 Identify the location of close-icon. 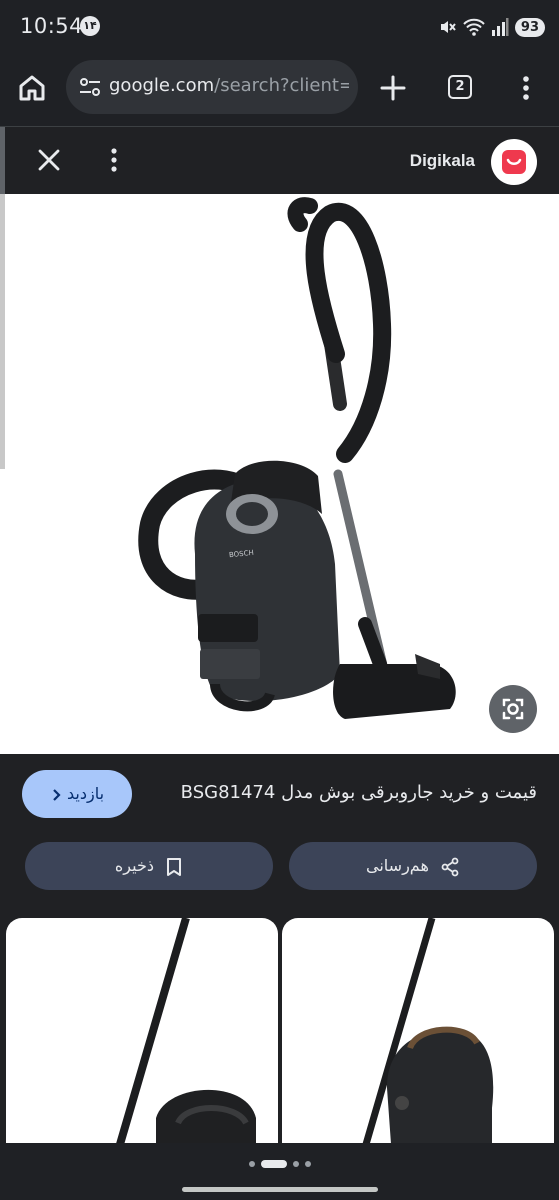
(49, 160).